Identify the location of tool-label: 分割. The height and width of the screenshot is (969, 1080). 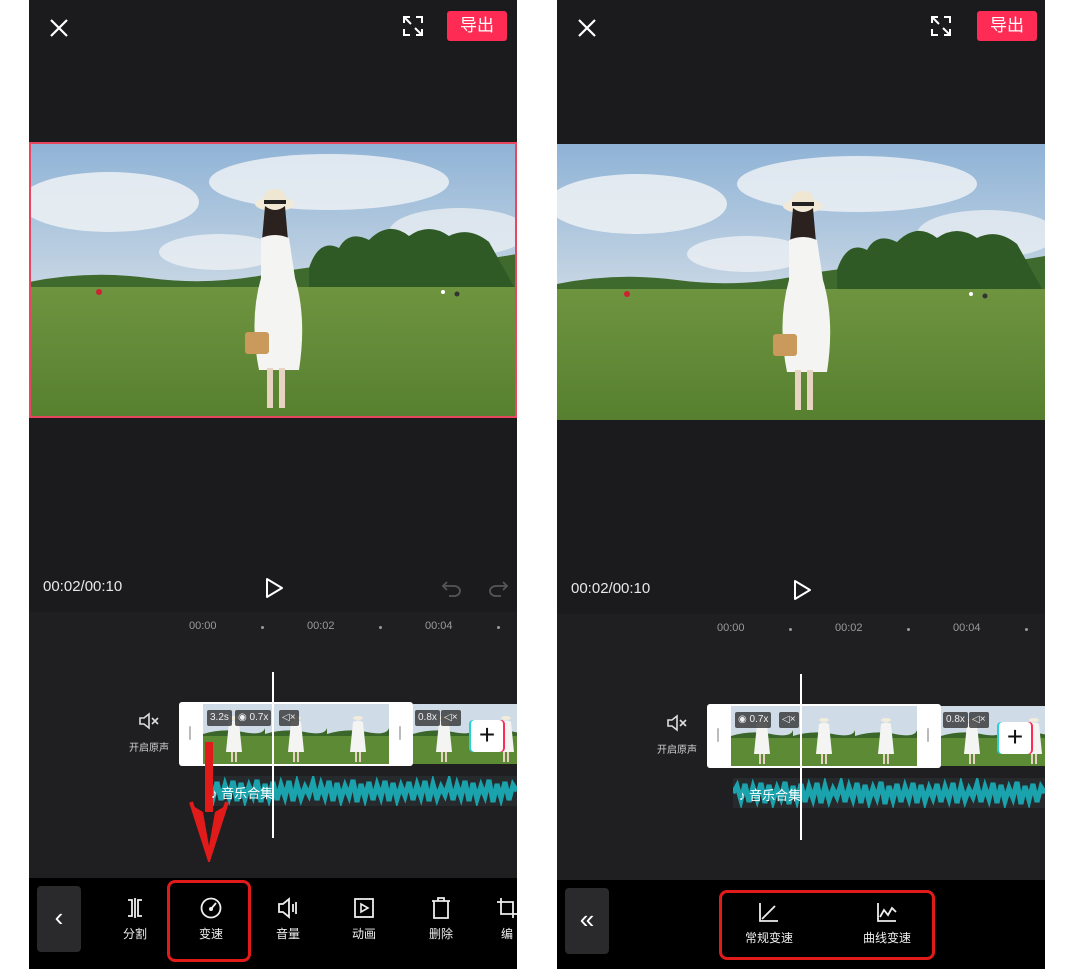
(134, 934).